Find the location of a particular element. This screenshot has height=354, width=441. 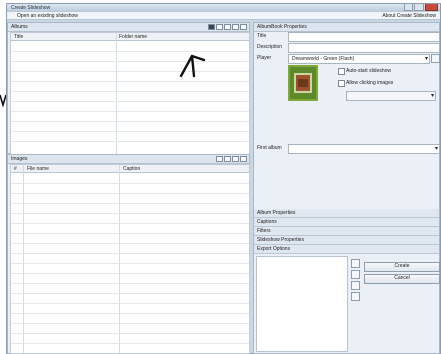

images-grid-header: # File name Caption is located at coordinates (130, 169).